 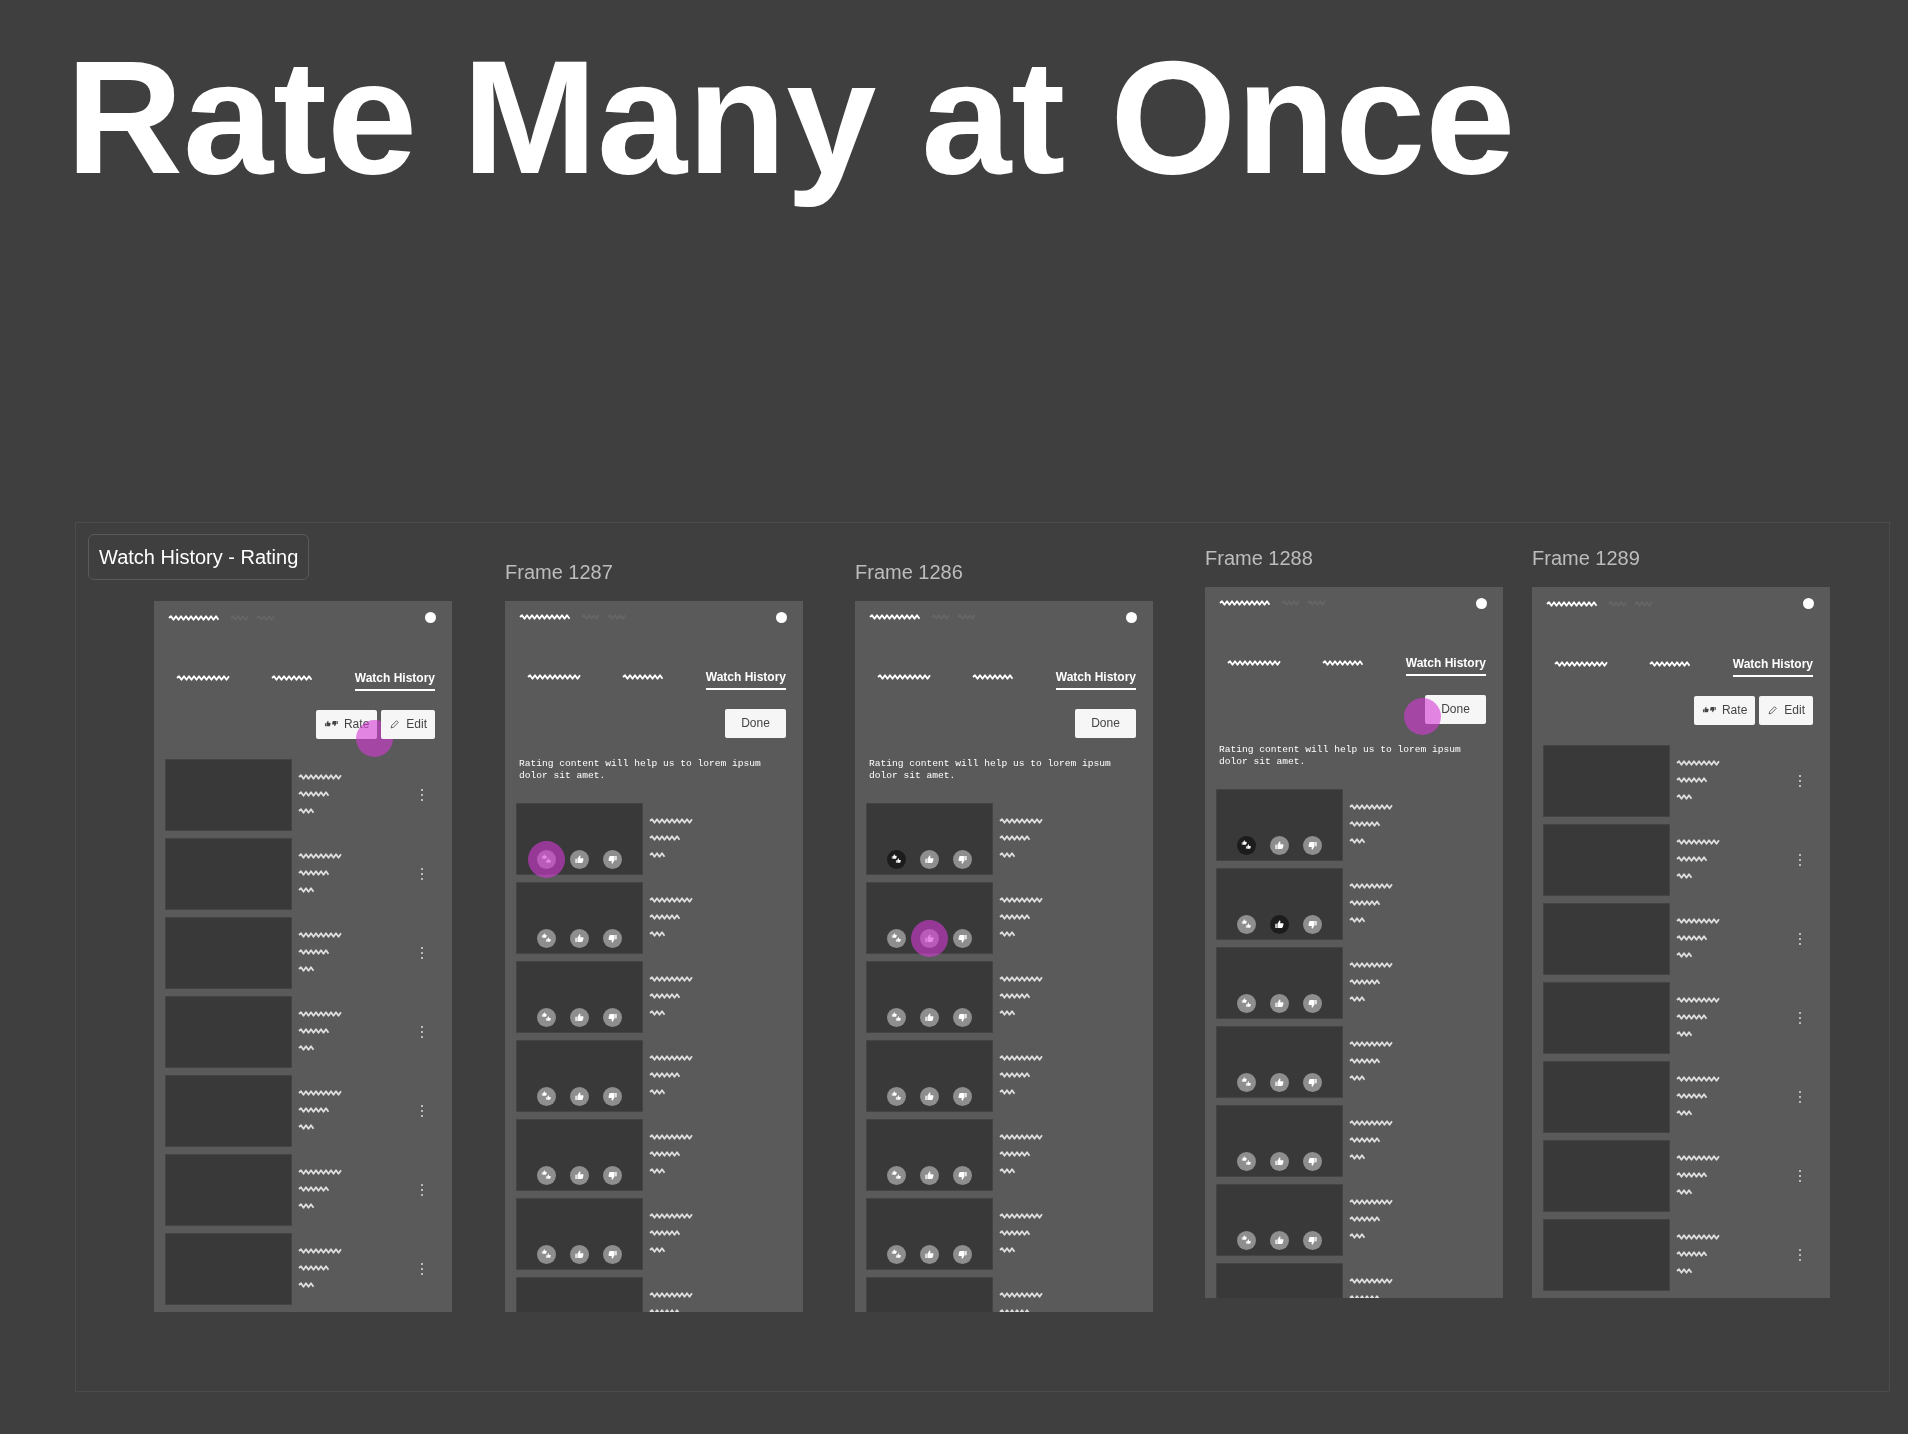 I want to click on scribble-icon, so click(x=555, y=677).